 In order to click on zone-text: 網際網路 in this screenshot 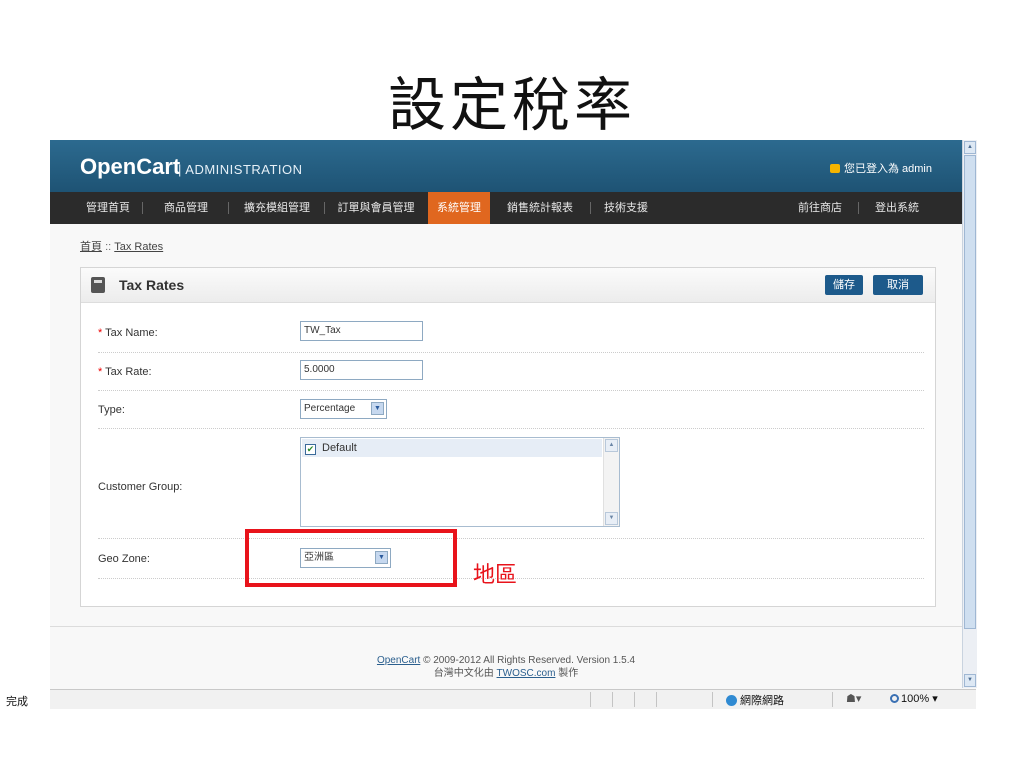, I will do `click(762, 701)`.